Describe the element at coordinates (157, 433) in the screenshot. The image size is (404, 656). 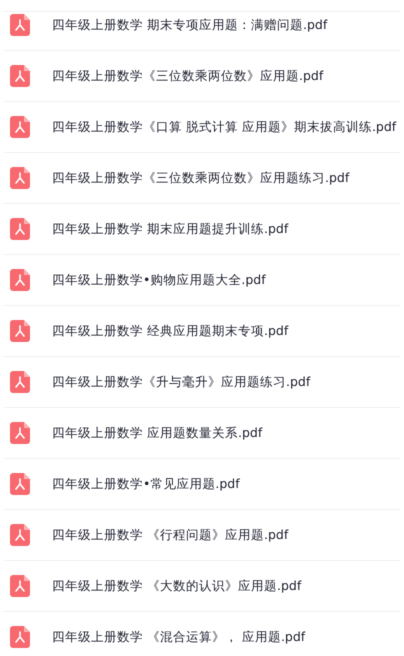
I see `file-name: 四年级上册数学 应用题数量关系.pdf` at that location.